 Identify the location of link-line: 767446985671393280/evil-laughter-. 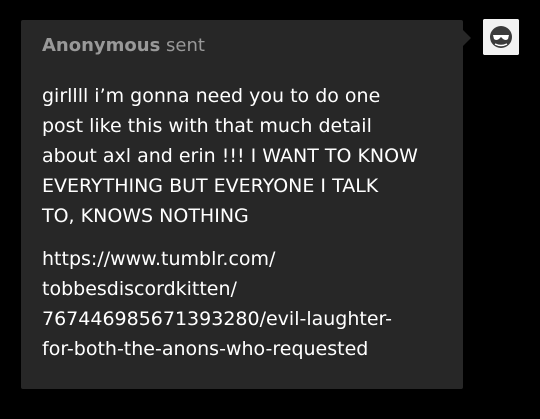
(217, 319).